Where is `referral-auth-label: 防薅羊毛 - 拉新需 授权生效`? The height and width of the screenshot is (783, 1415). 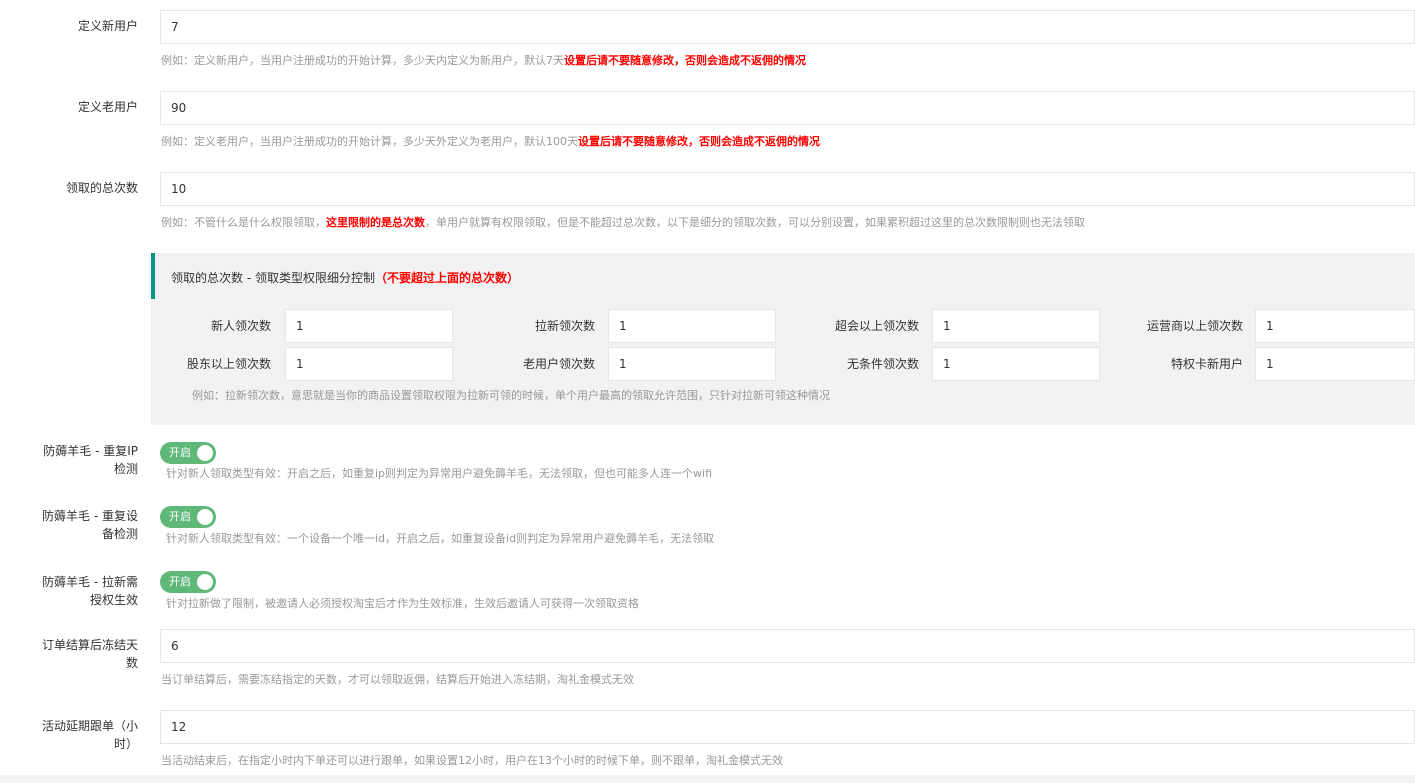 referral-auth-label: 防薅羊毛 - 拉新需 授权生效 is located at coordinates (90, 591).